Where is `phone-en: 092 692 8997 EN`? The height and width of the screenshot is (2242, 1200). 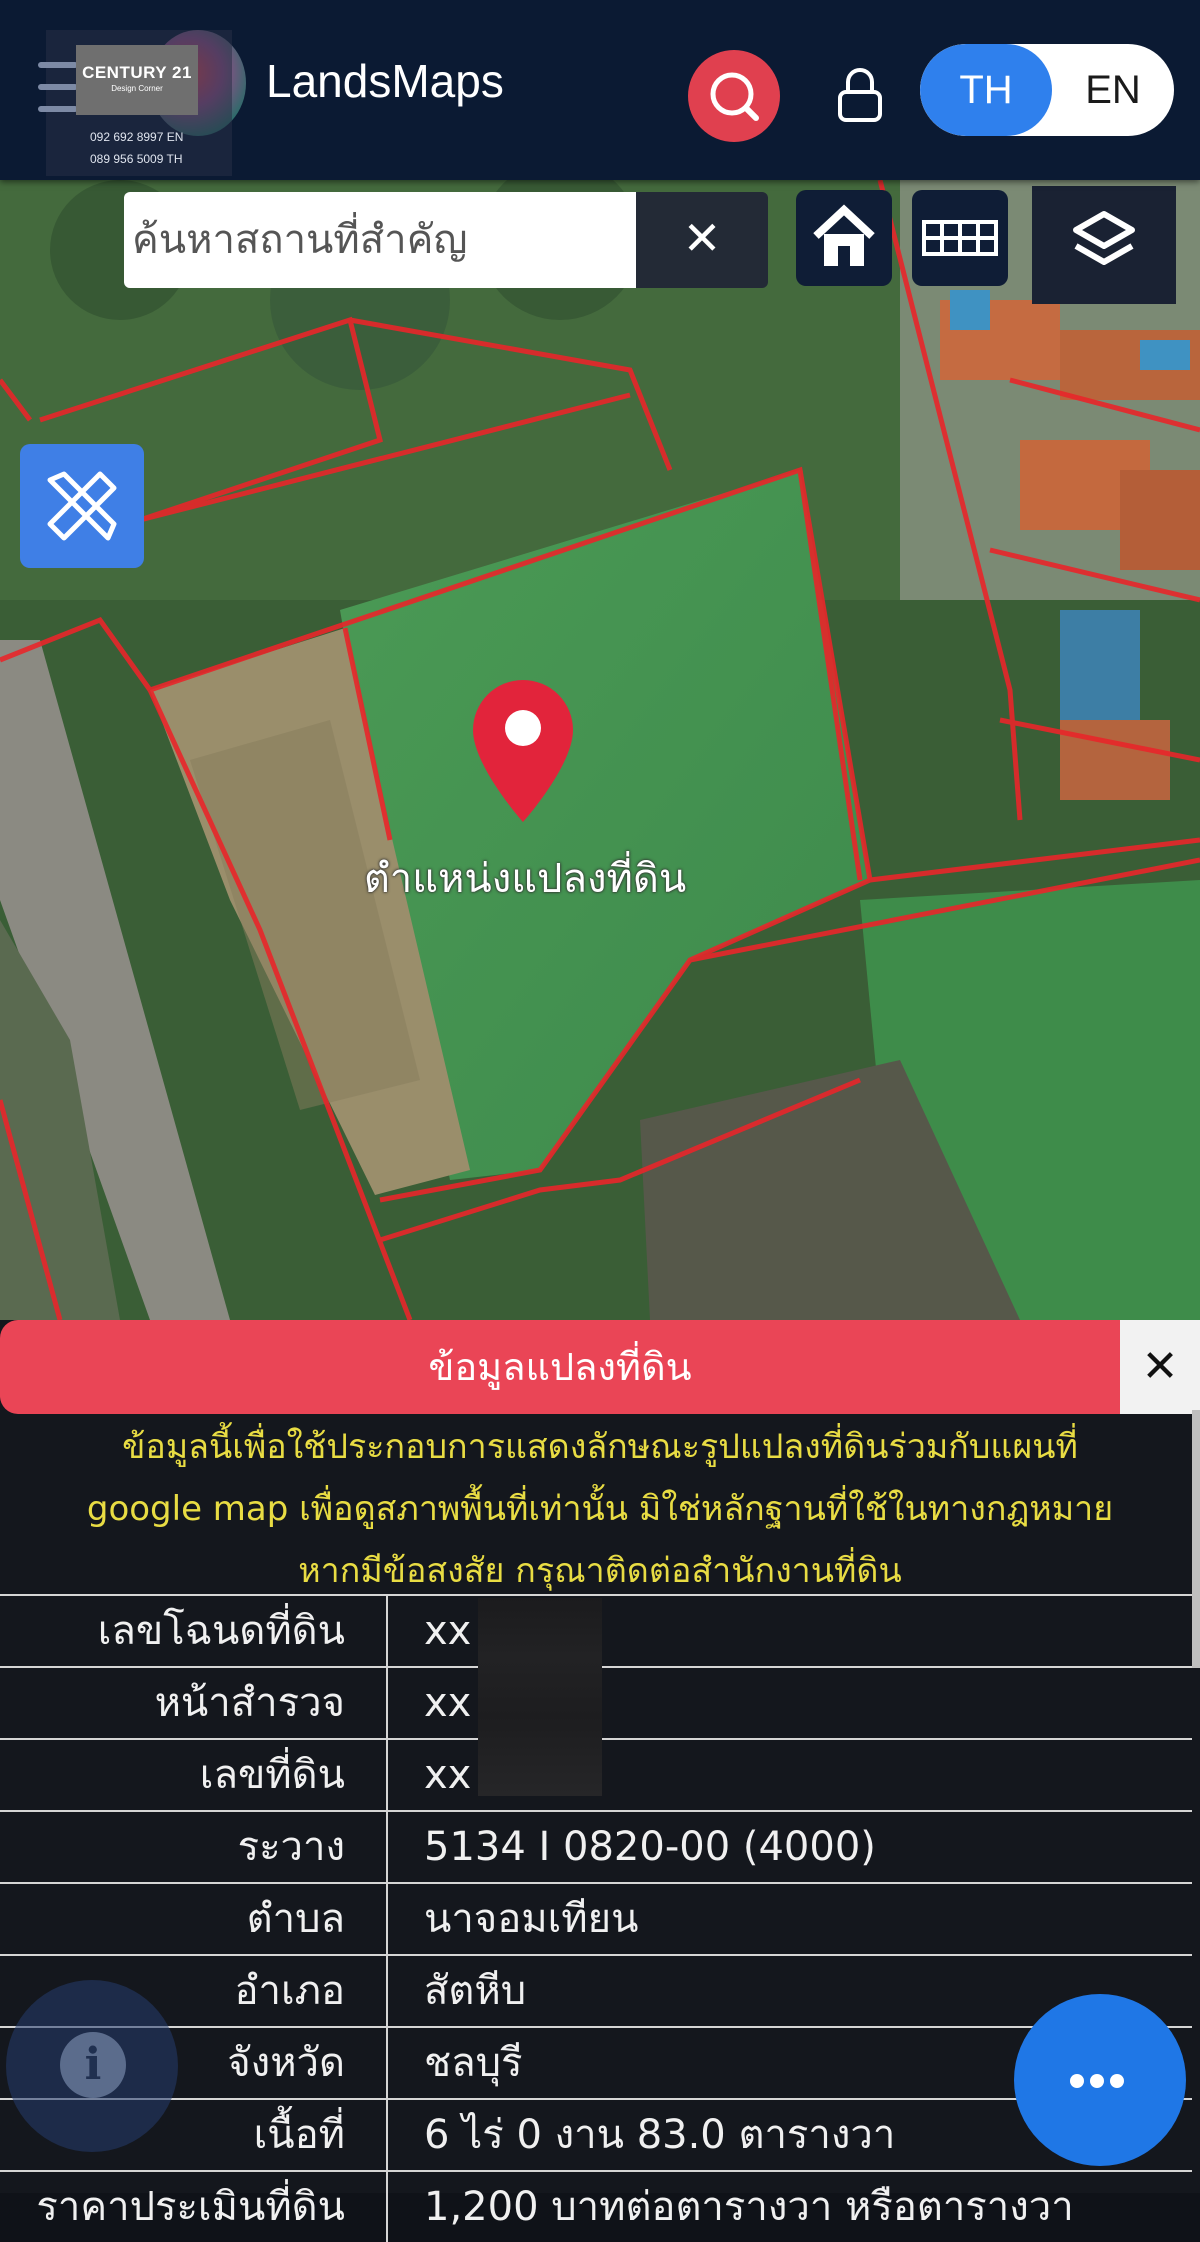
phone-en: 092 692 8997 EN is located at coordinates (137, 137).